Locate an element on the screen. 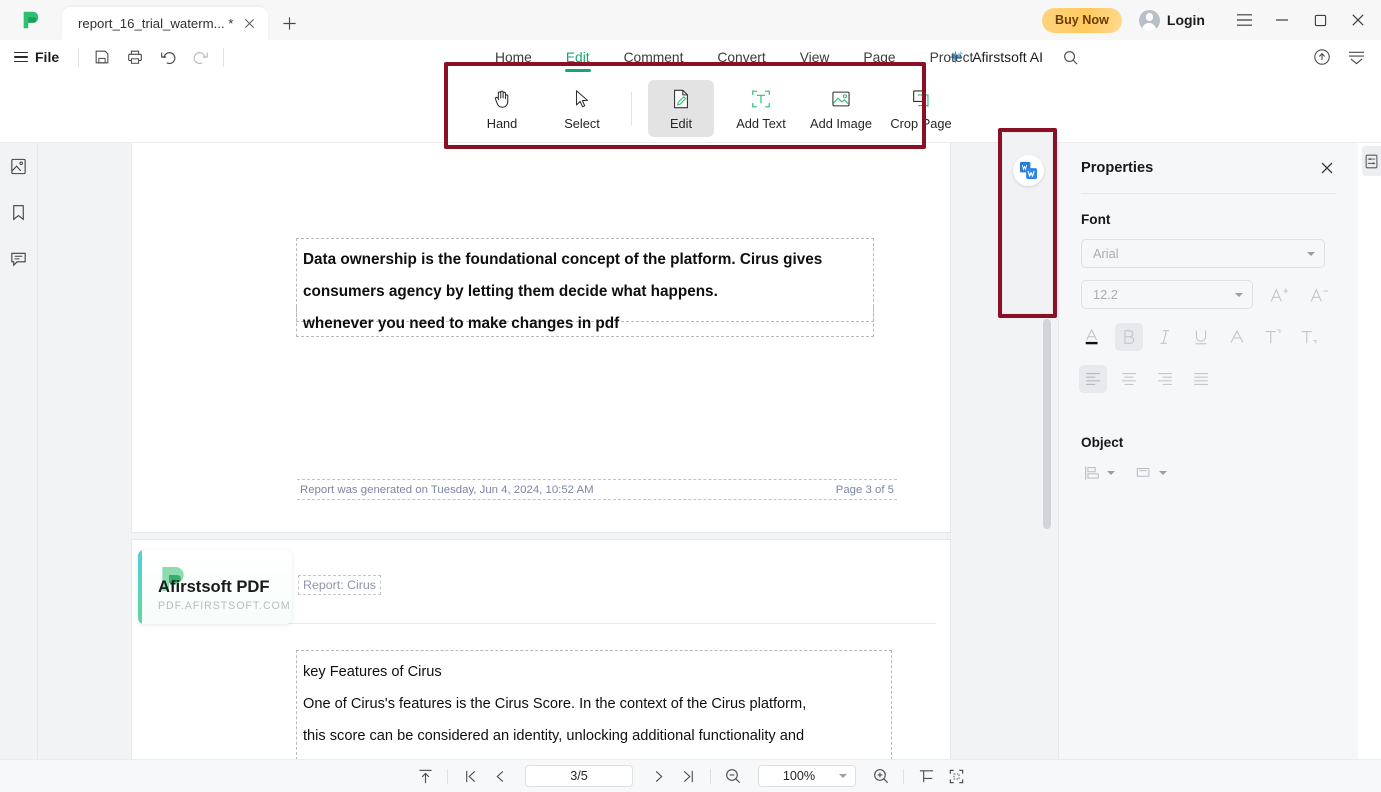  tab-comment: Comment is located at coordinates (654, 57).